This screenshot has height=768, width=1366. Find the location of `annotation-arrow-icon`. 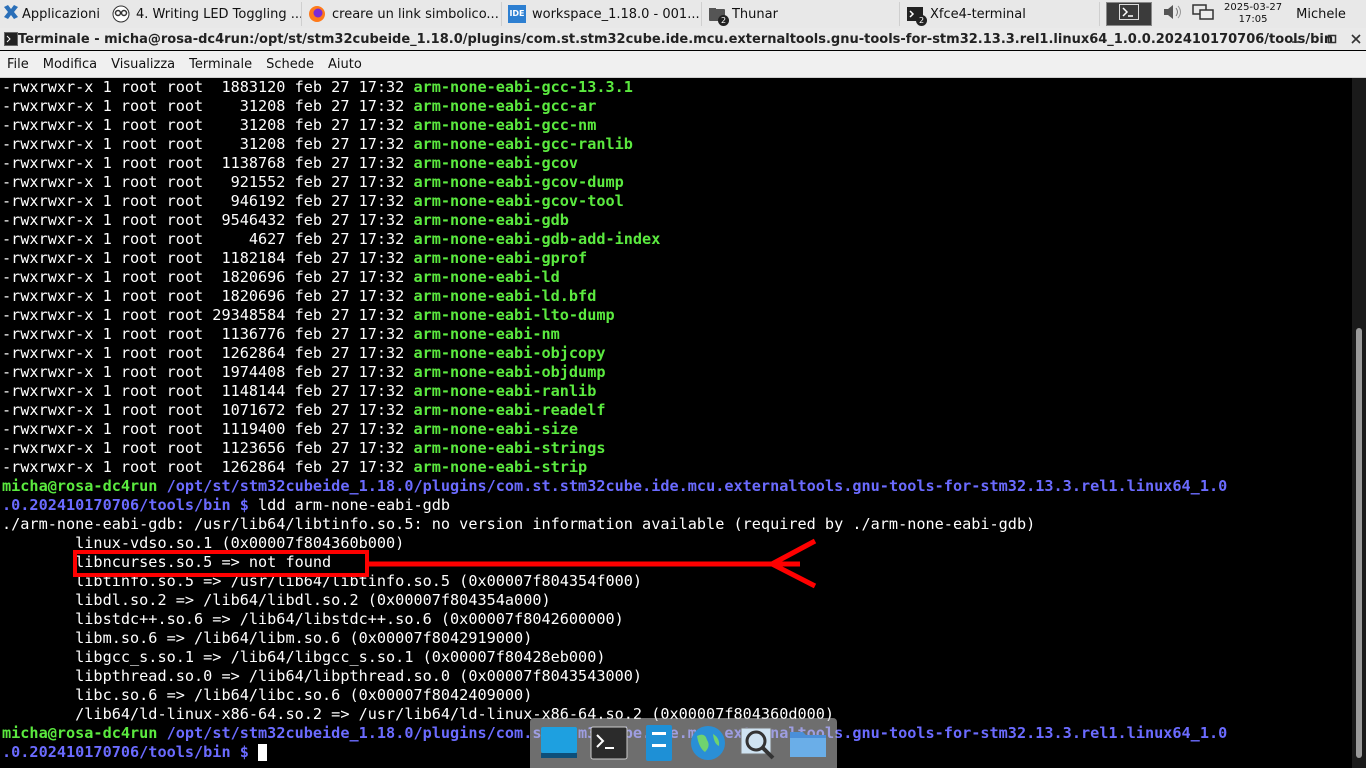

annotation-arrow-icon is located at coordinates (592, 563).